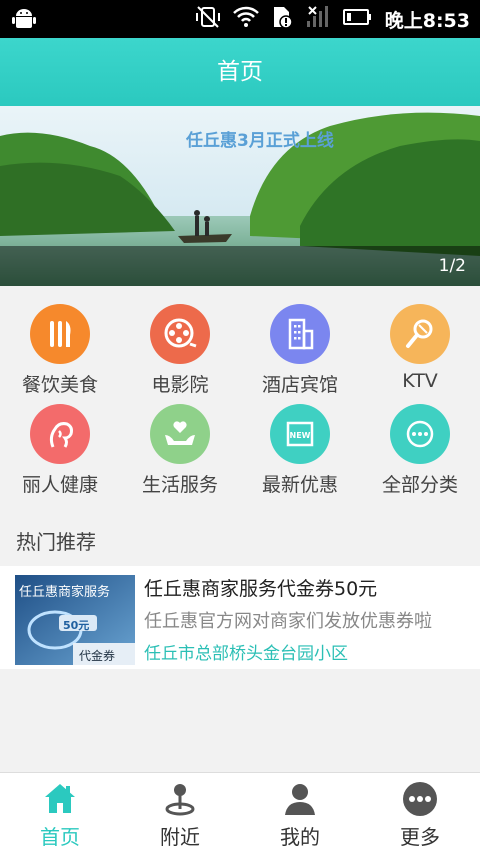  I want to click on nav-label: 我的, so click(300, 837).